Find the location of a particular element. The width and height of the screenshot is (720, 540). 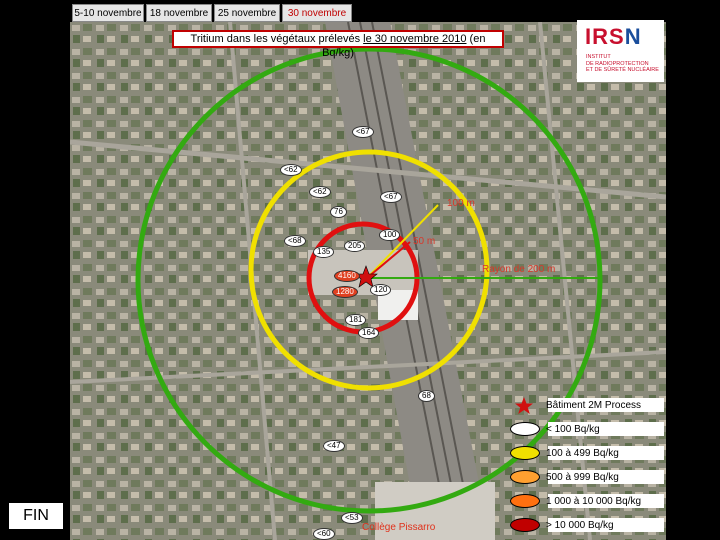

legend-item: < 100 Bq/kg is located at coordinates (573, 429).